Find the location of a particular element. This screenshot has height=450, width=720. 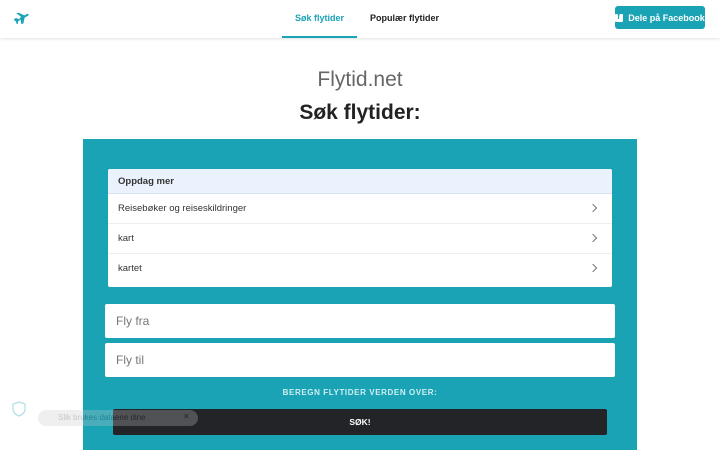

calculate-label: BEREGN FLYTIDER VERDEN OVER: is located at coordinates (360, 392).